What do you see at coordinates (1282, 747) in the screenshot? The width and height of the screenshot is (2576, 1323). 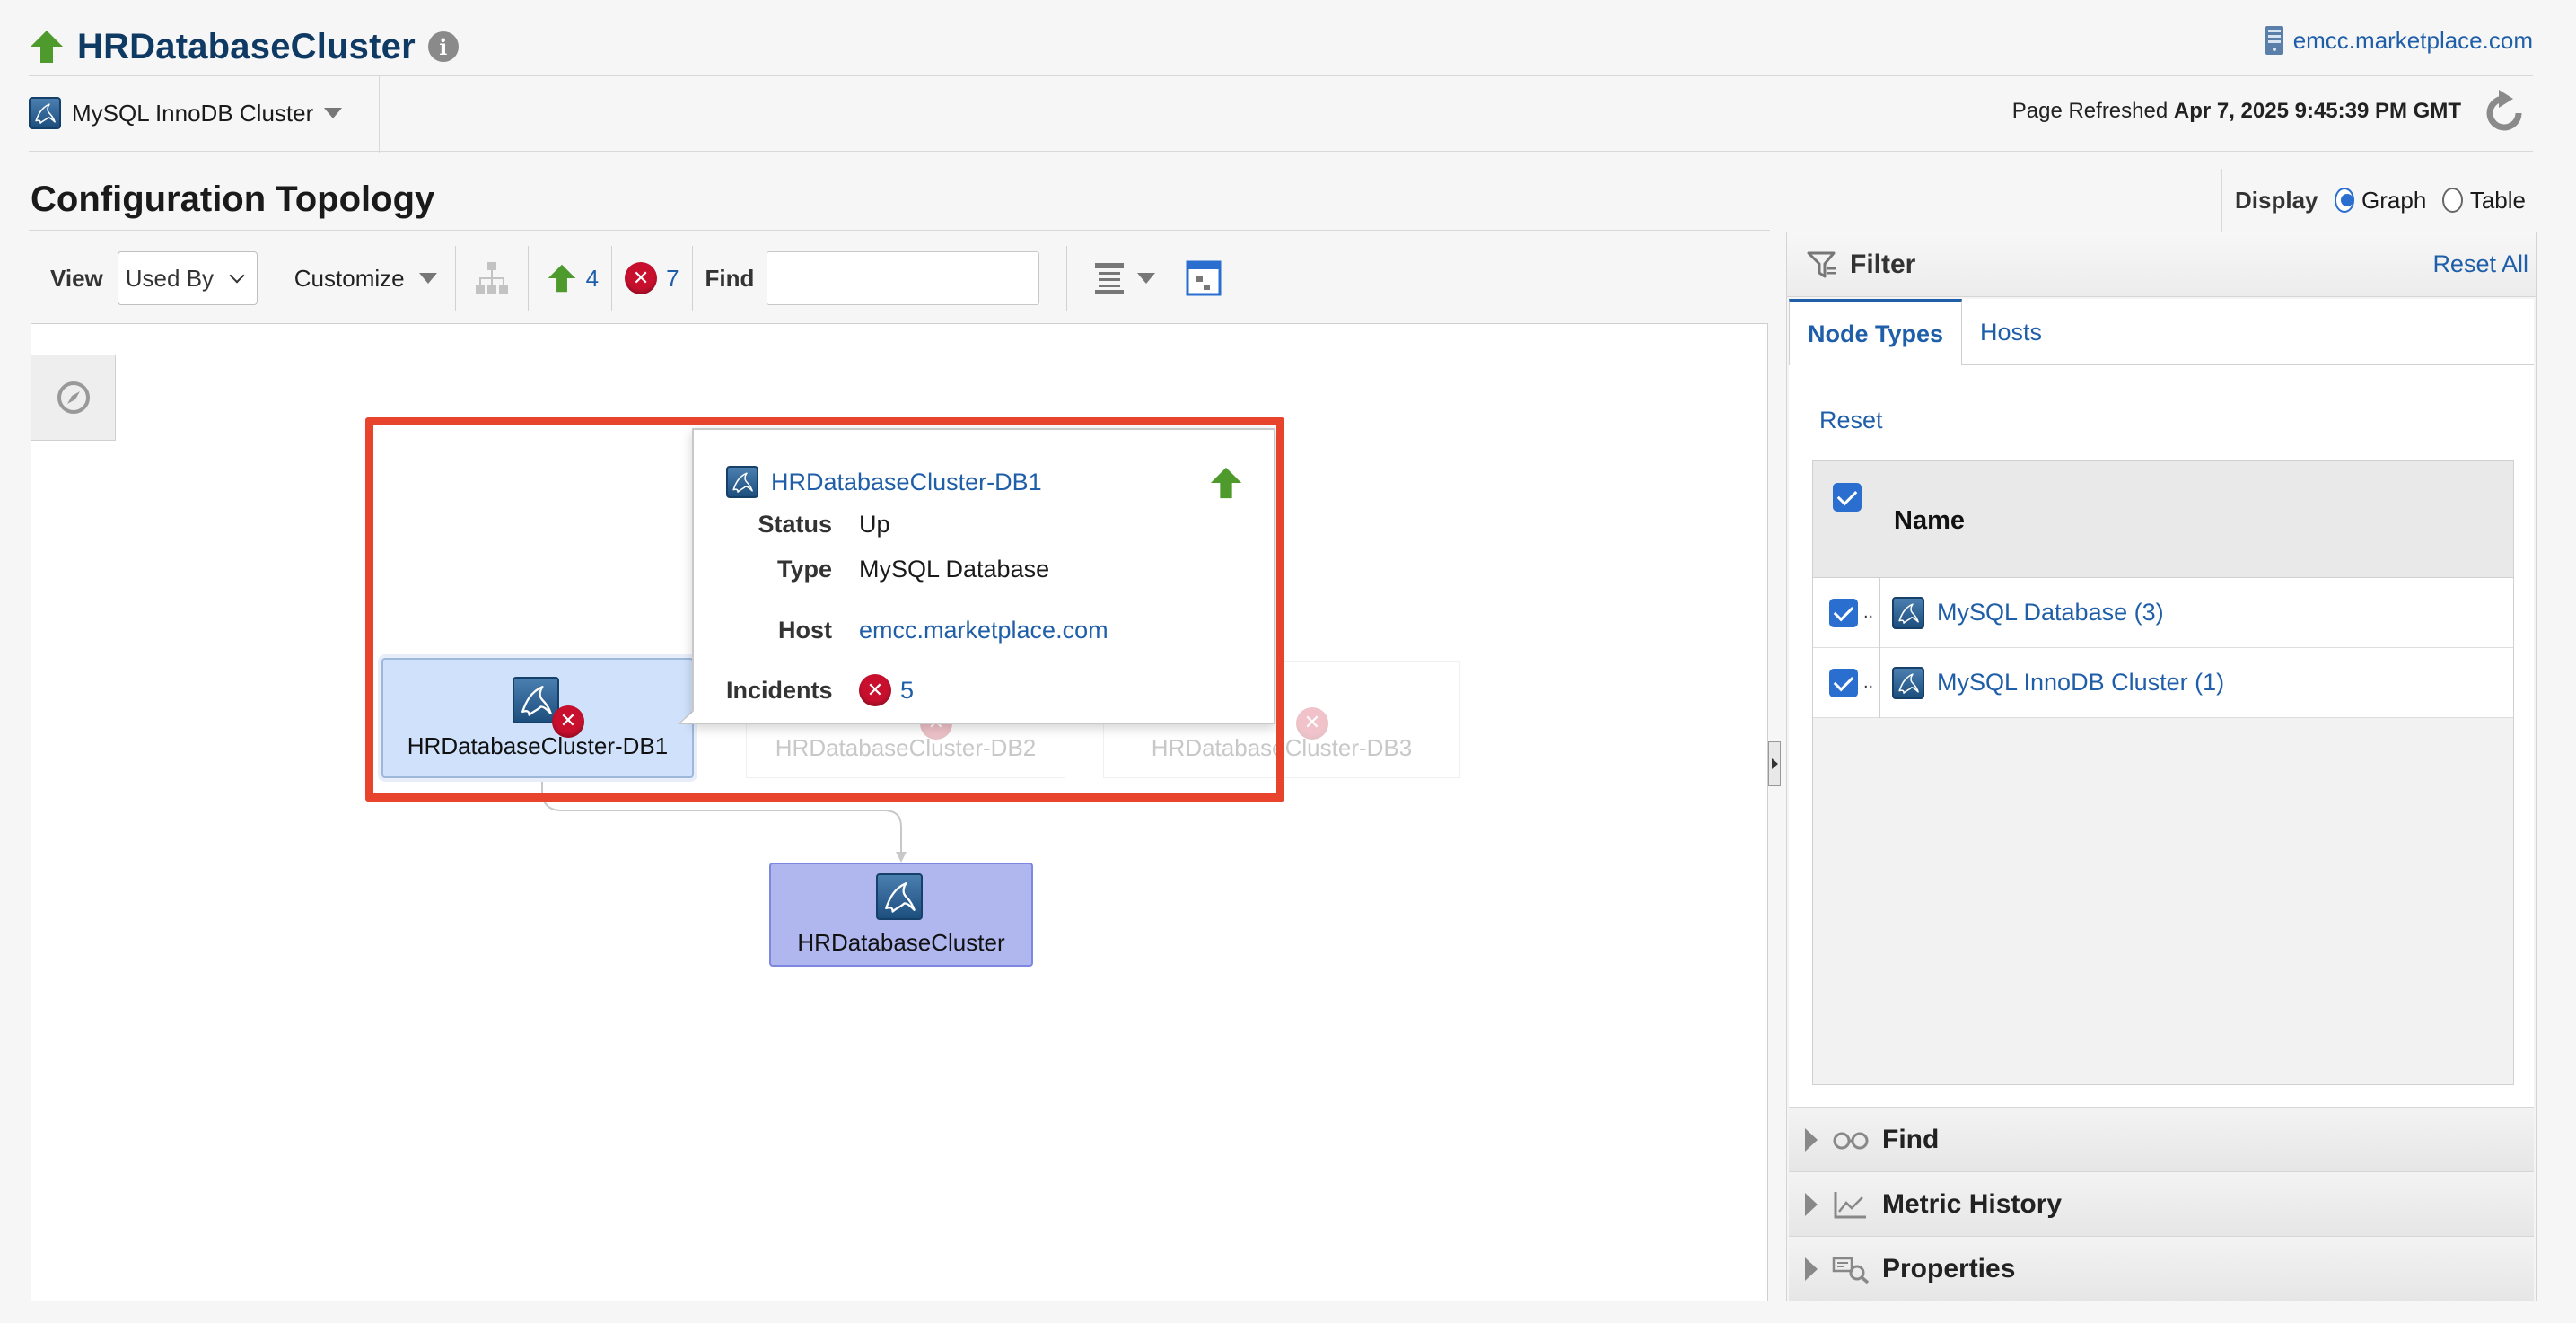 I see `node-label: HRDatabaseCluster-DB3` at bounding box center [1282, 747].